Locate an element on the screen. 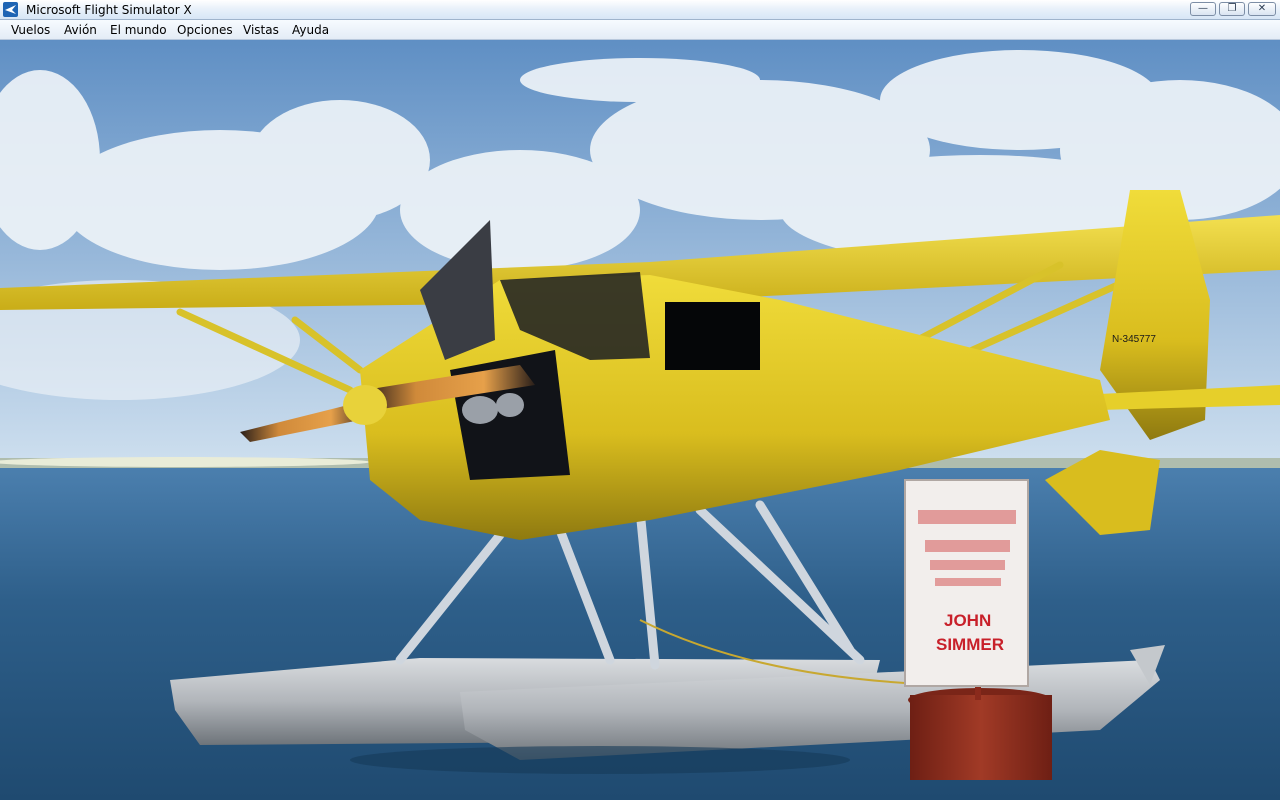 The image size is (1280, 800). aircraft-registration: N-345777 is located at coordinates (1134, 339).